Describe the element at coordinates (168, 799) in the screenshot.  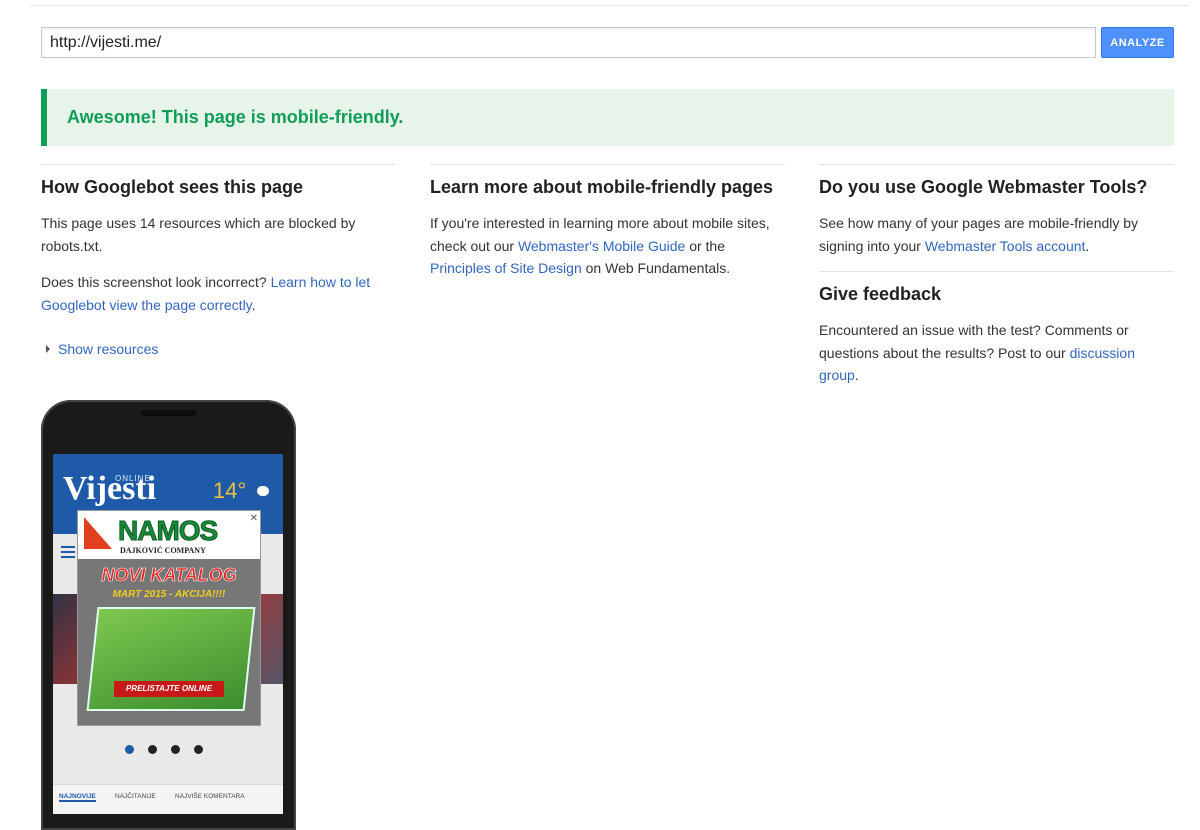
I see `site-tabs: NAJNOVIJE NAJČITANIJE NAJVIŠE KOMENTARA` at that location.